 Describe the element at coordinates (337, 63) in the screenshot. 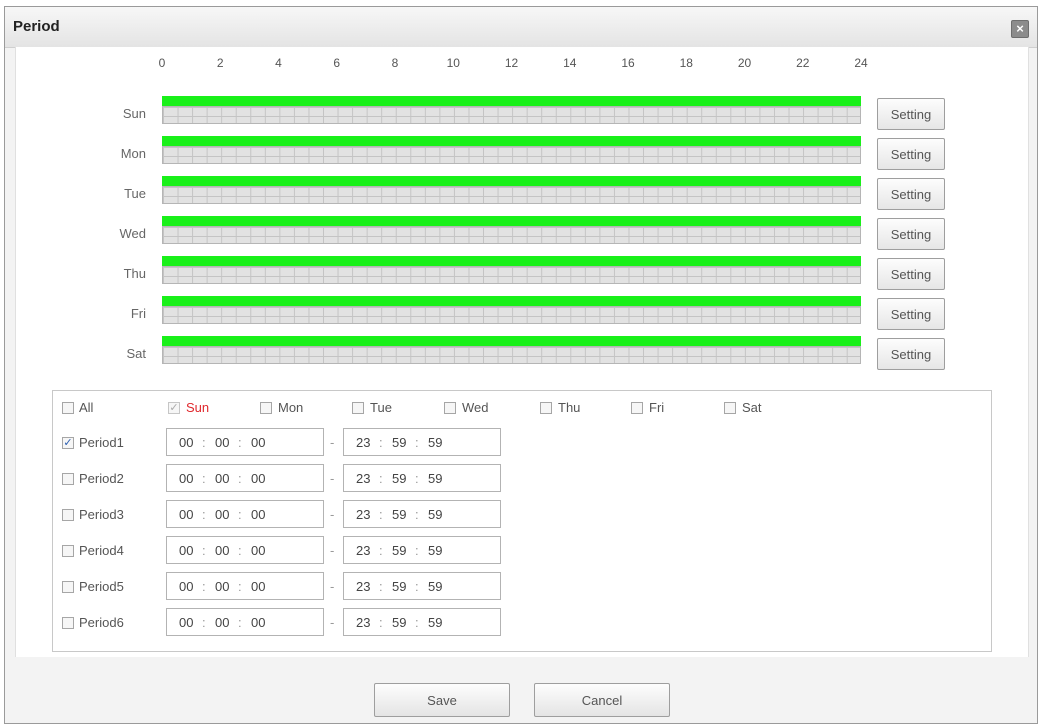

I see `hour-tick-label: 6` at that location.